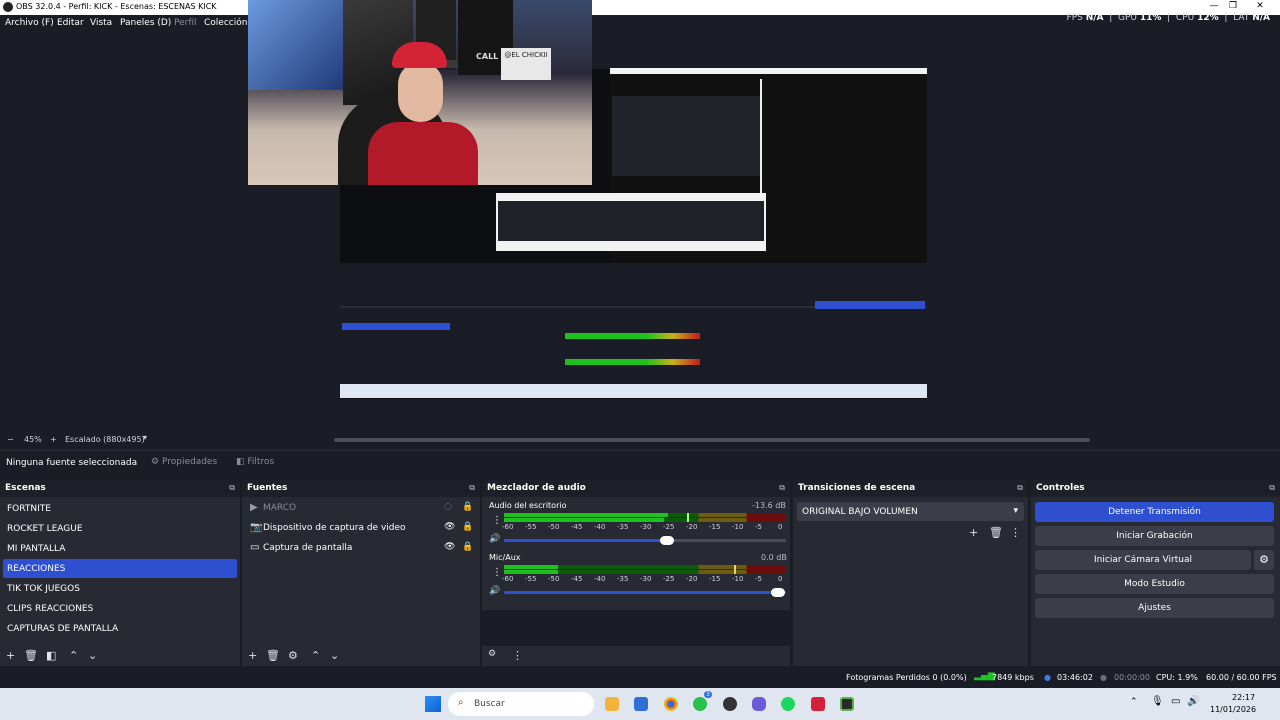 This screenshot has height=720, width=1280. I want to click on meter-tick-label: -60, so click(508, 527).